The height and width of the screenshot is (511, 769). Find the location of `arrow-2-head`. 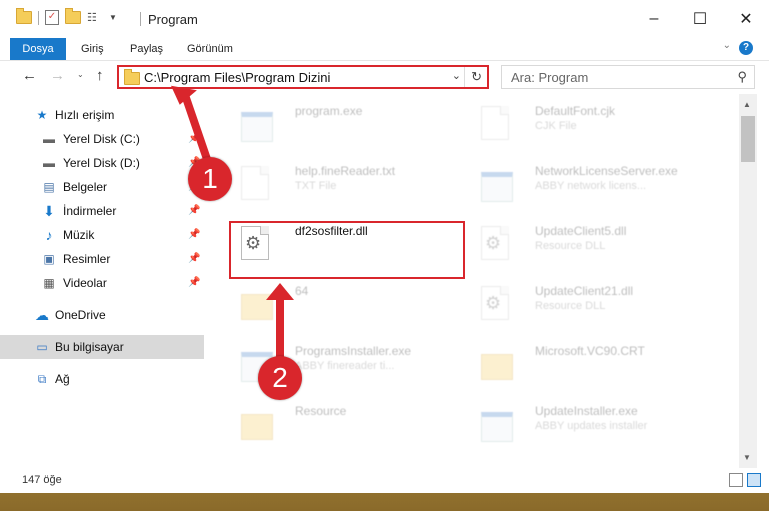

arrow-2-head is located at coordinates (280, 291).